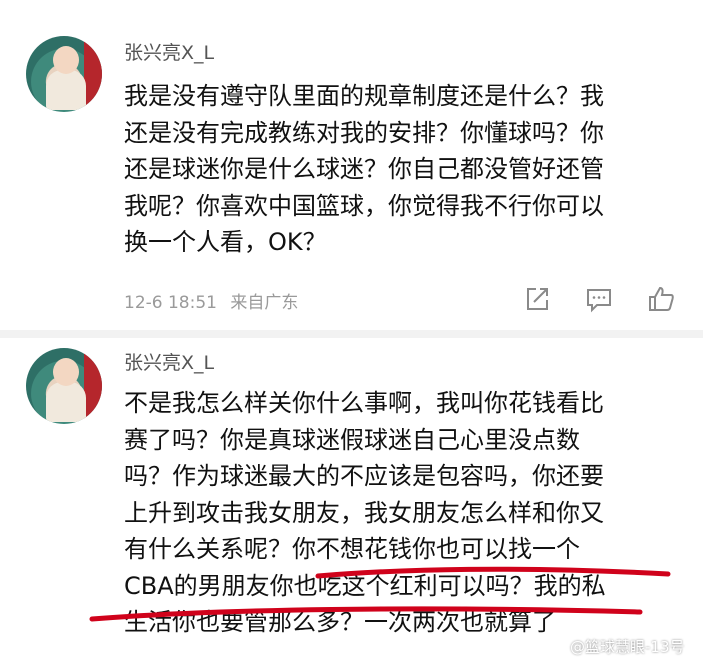 This screenshot has height=666, width=703. Describe the element at coordinates (364, 205) in the screenshot. I see `comment-line: 我呢？你喜欢中国篮球，你觉得我不行你可以` at that location.